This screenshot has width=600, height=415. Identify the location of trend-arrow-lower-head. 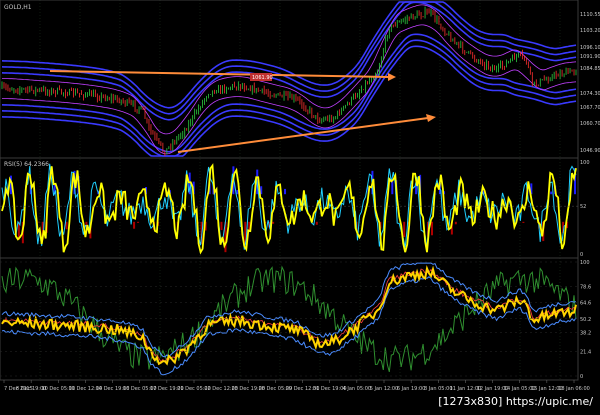
(431, 118).